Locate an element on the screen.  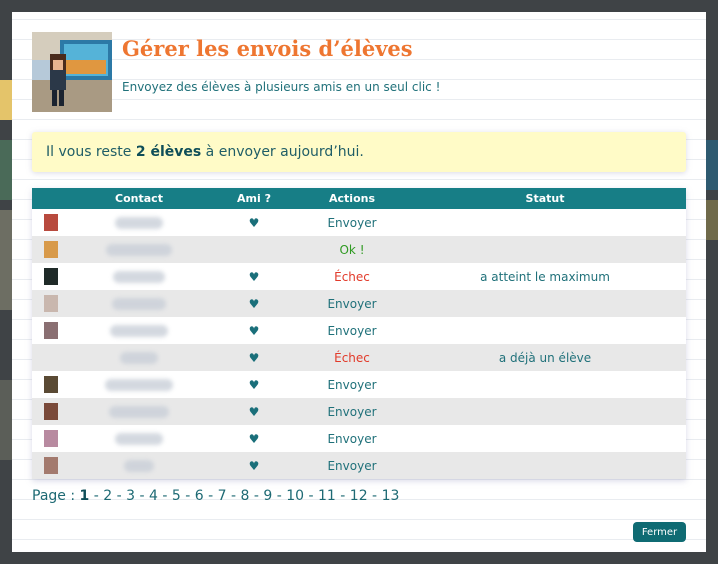
contact-name: Beelfinyois is located at coordinates (139, 385).